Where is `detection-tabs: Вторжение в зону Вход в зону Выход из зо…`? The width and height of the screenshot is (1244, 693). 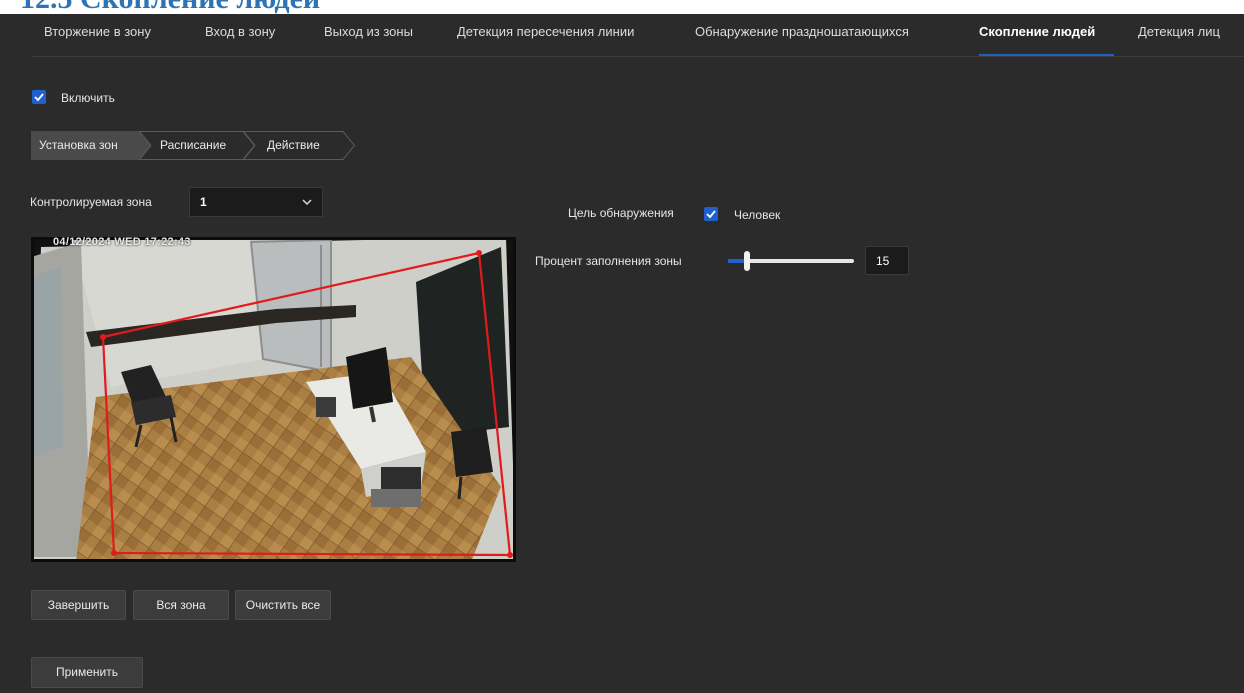 detection-tabs: Вторжение в зону Вход в зону Выход из зо… is located at coordinates (629, 35).